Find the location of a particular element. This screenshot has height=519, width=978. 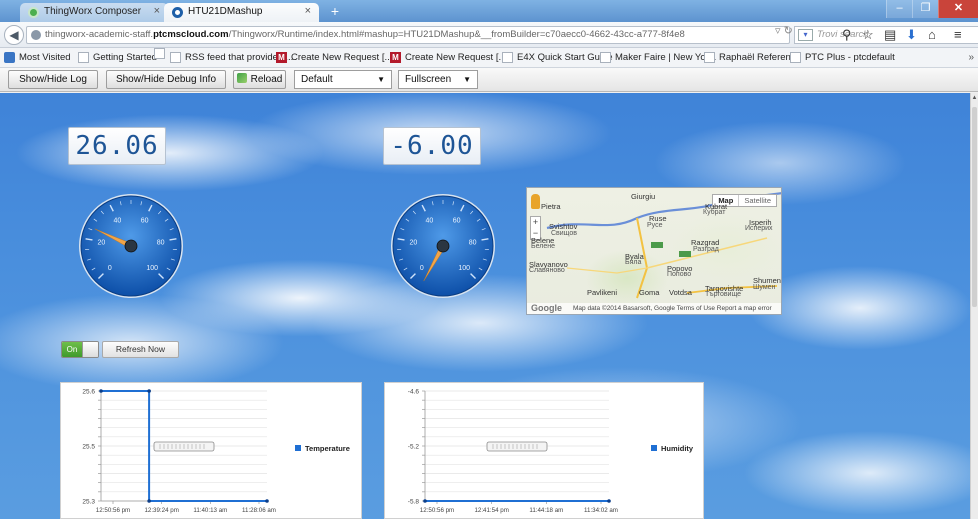

map-label: Белене is located at coordinates (543, 246).